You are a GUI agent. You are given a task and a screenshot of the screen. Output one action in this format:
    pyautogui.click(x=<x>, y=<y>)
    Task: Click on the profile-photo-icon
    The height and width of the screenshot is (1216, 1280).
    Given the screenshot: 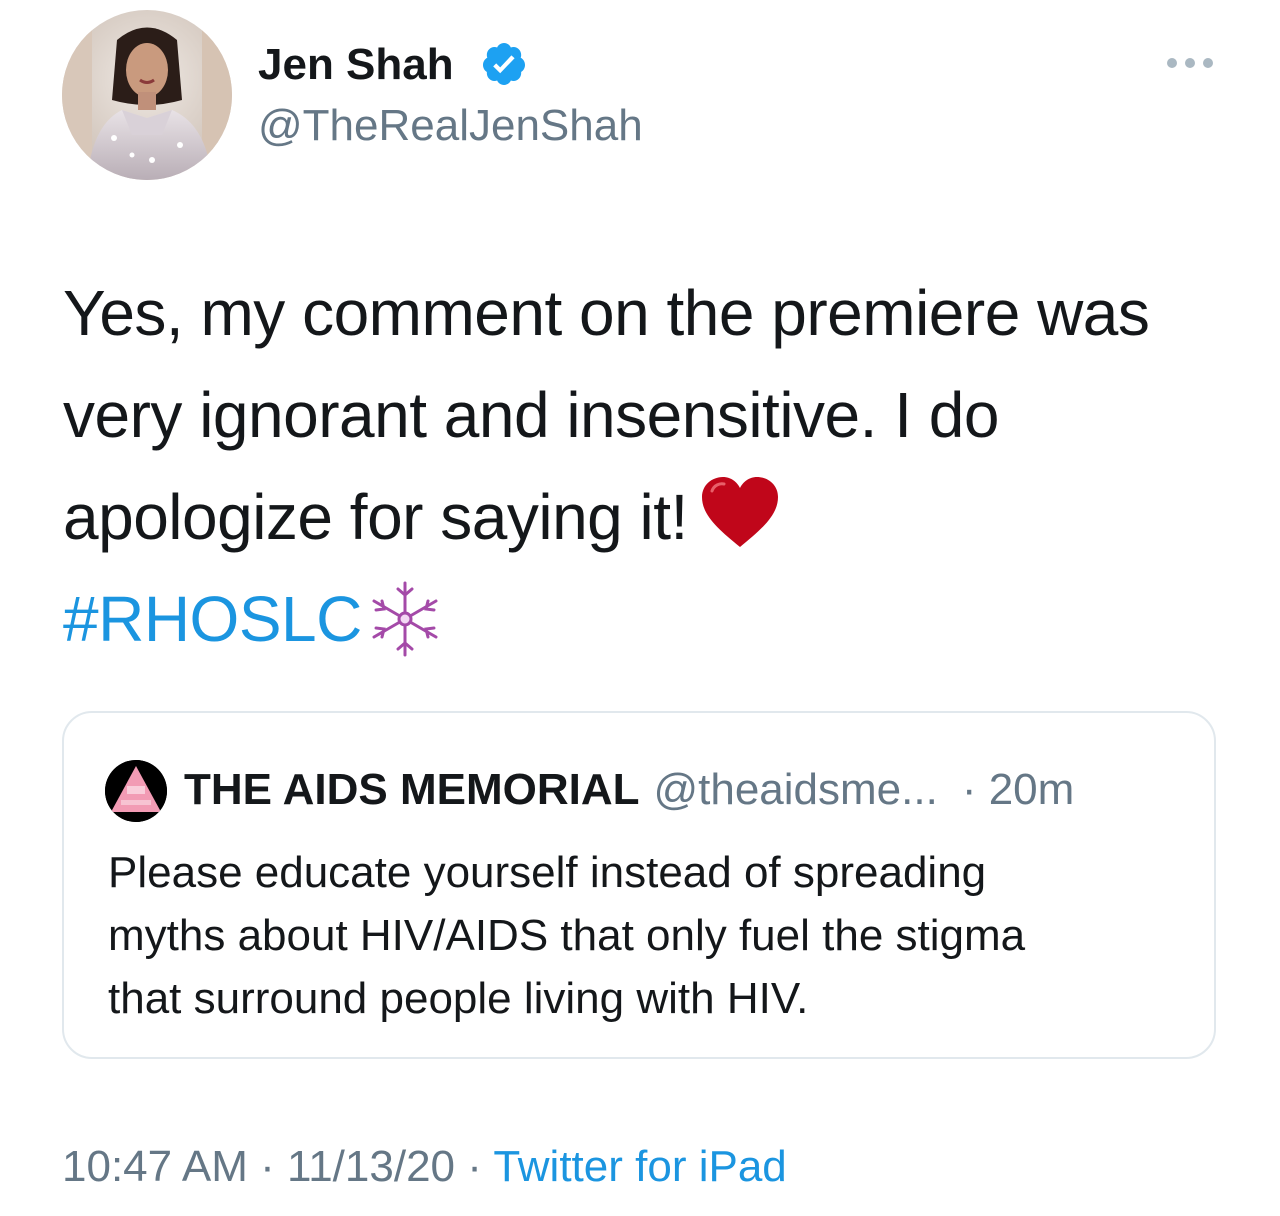 What is the action you would take?
    pyautogui.click(x=147, y=95)
    